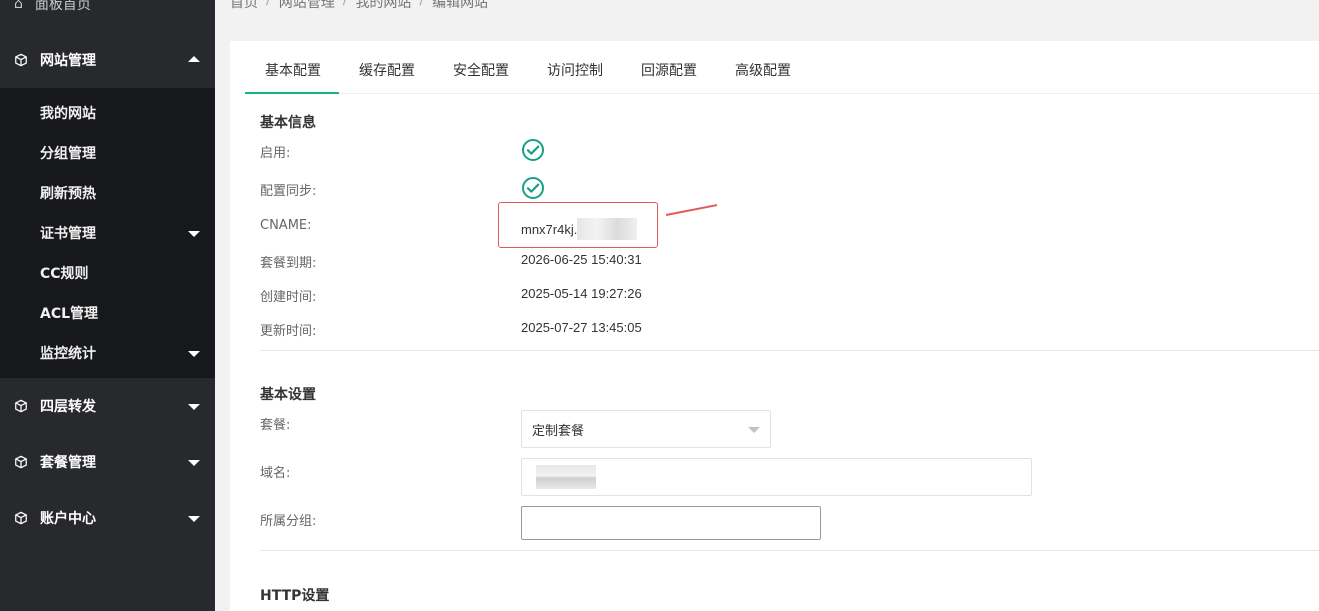 The width and height of the screenshot is (1319, 611). Describe the element at coordinates (107, 113) in the screenshot. I see `sidebar-item-my-sites: 我的网站` at that location.